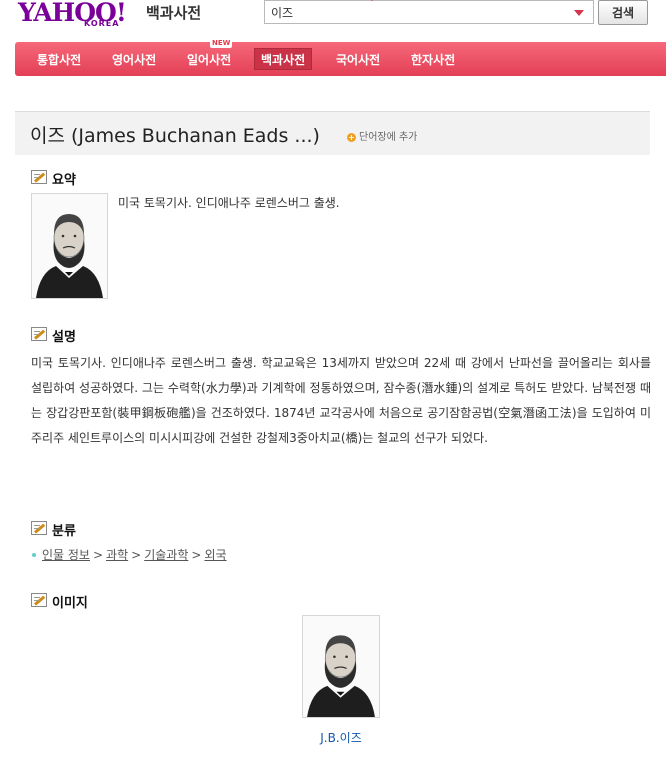 This screenshot has height=772, width=666. Describe the element at coordinates (341, 737) in the screenshot. I see `image-caption-link: J.B.이즈` at that location.